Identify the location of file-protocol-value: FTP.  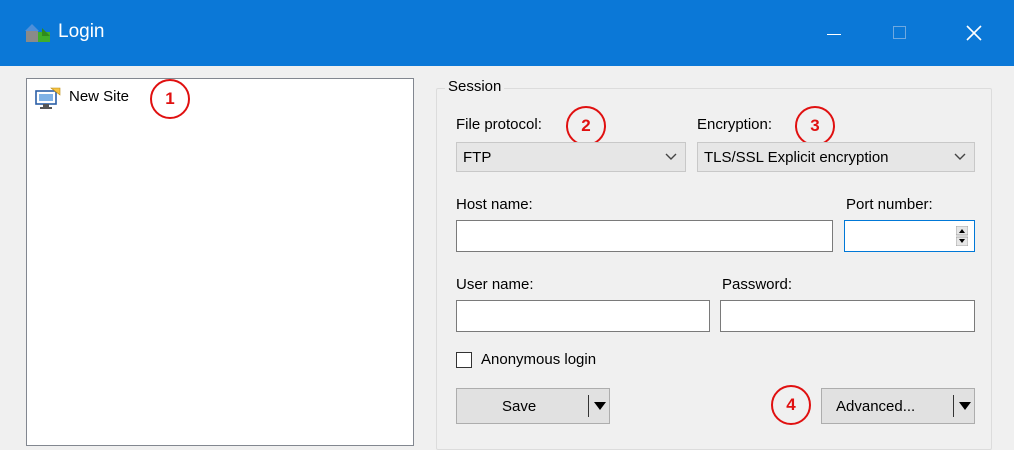
(477, 157).